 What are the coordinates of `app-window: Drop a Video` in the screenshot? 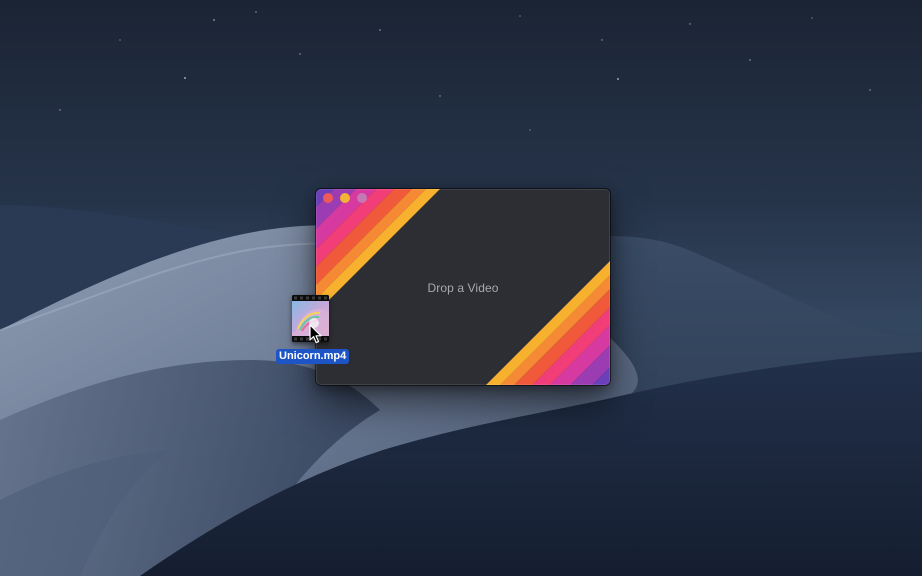 It's located at (463, 287).